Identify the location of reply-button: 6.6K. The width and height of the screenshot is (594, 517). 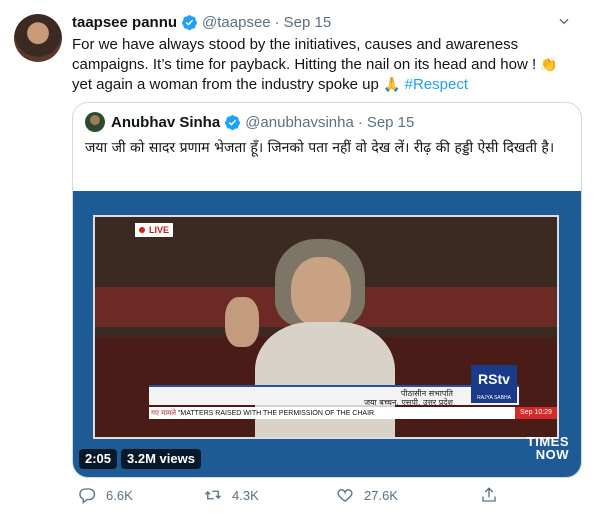
(105, 495).